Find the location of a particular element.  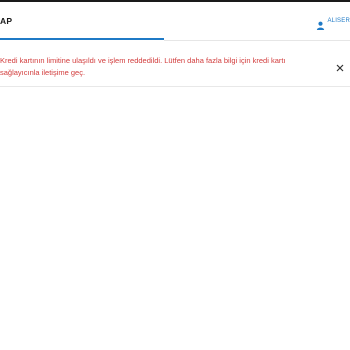

tab-label: AP is located at coordinates (6, 21).